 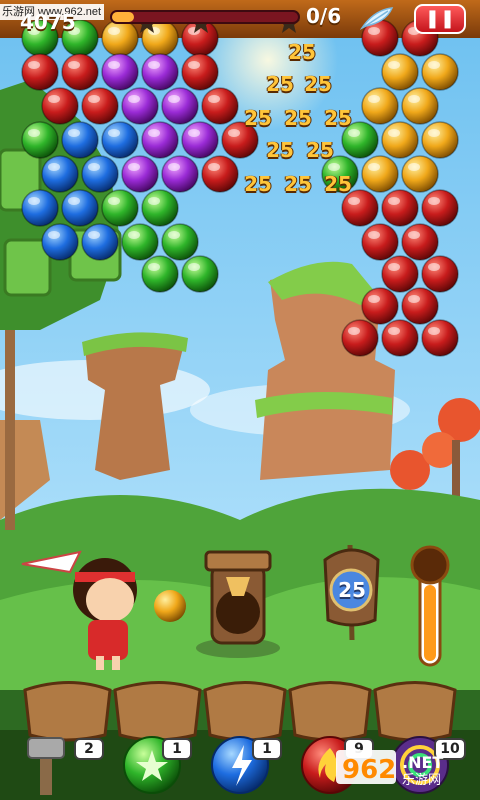 I want to click on pause-icon: ❚❚, so click(x=440, y=18).